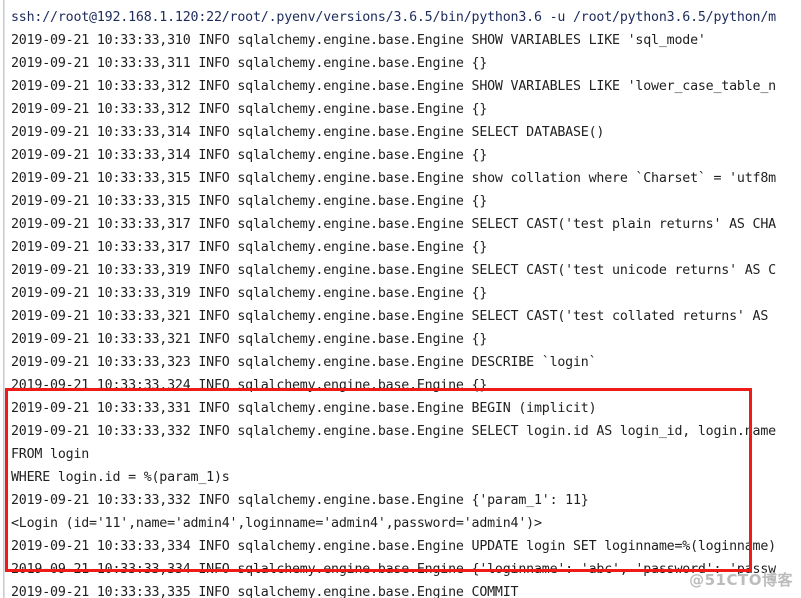 This screenshot has height=598, width=801. I want to click on watermark-label: @51CTO博客, so click(741, 580).